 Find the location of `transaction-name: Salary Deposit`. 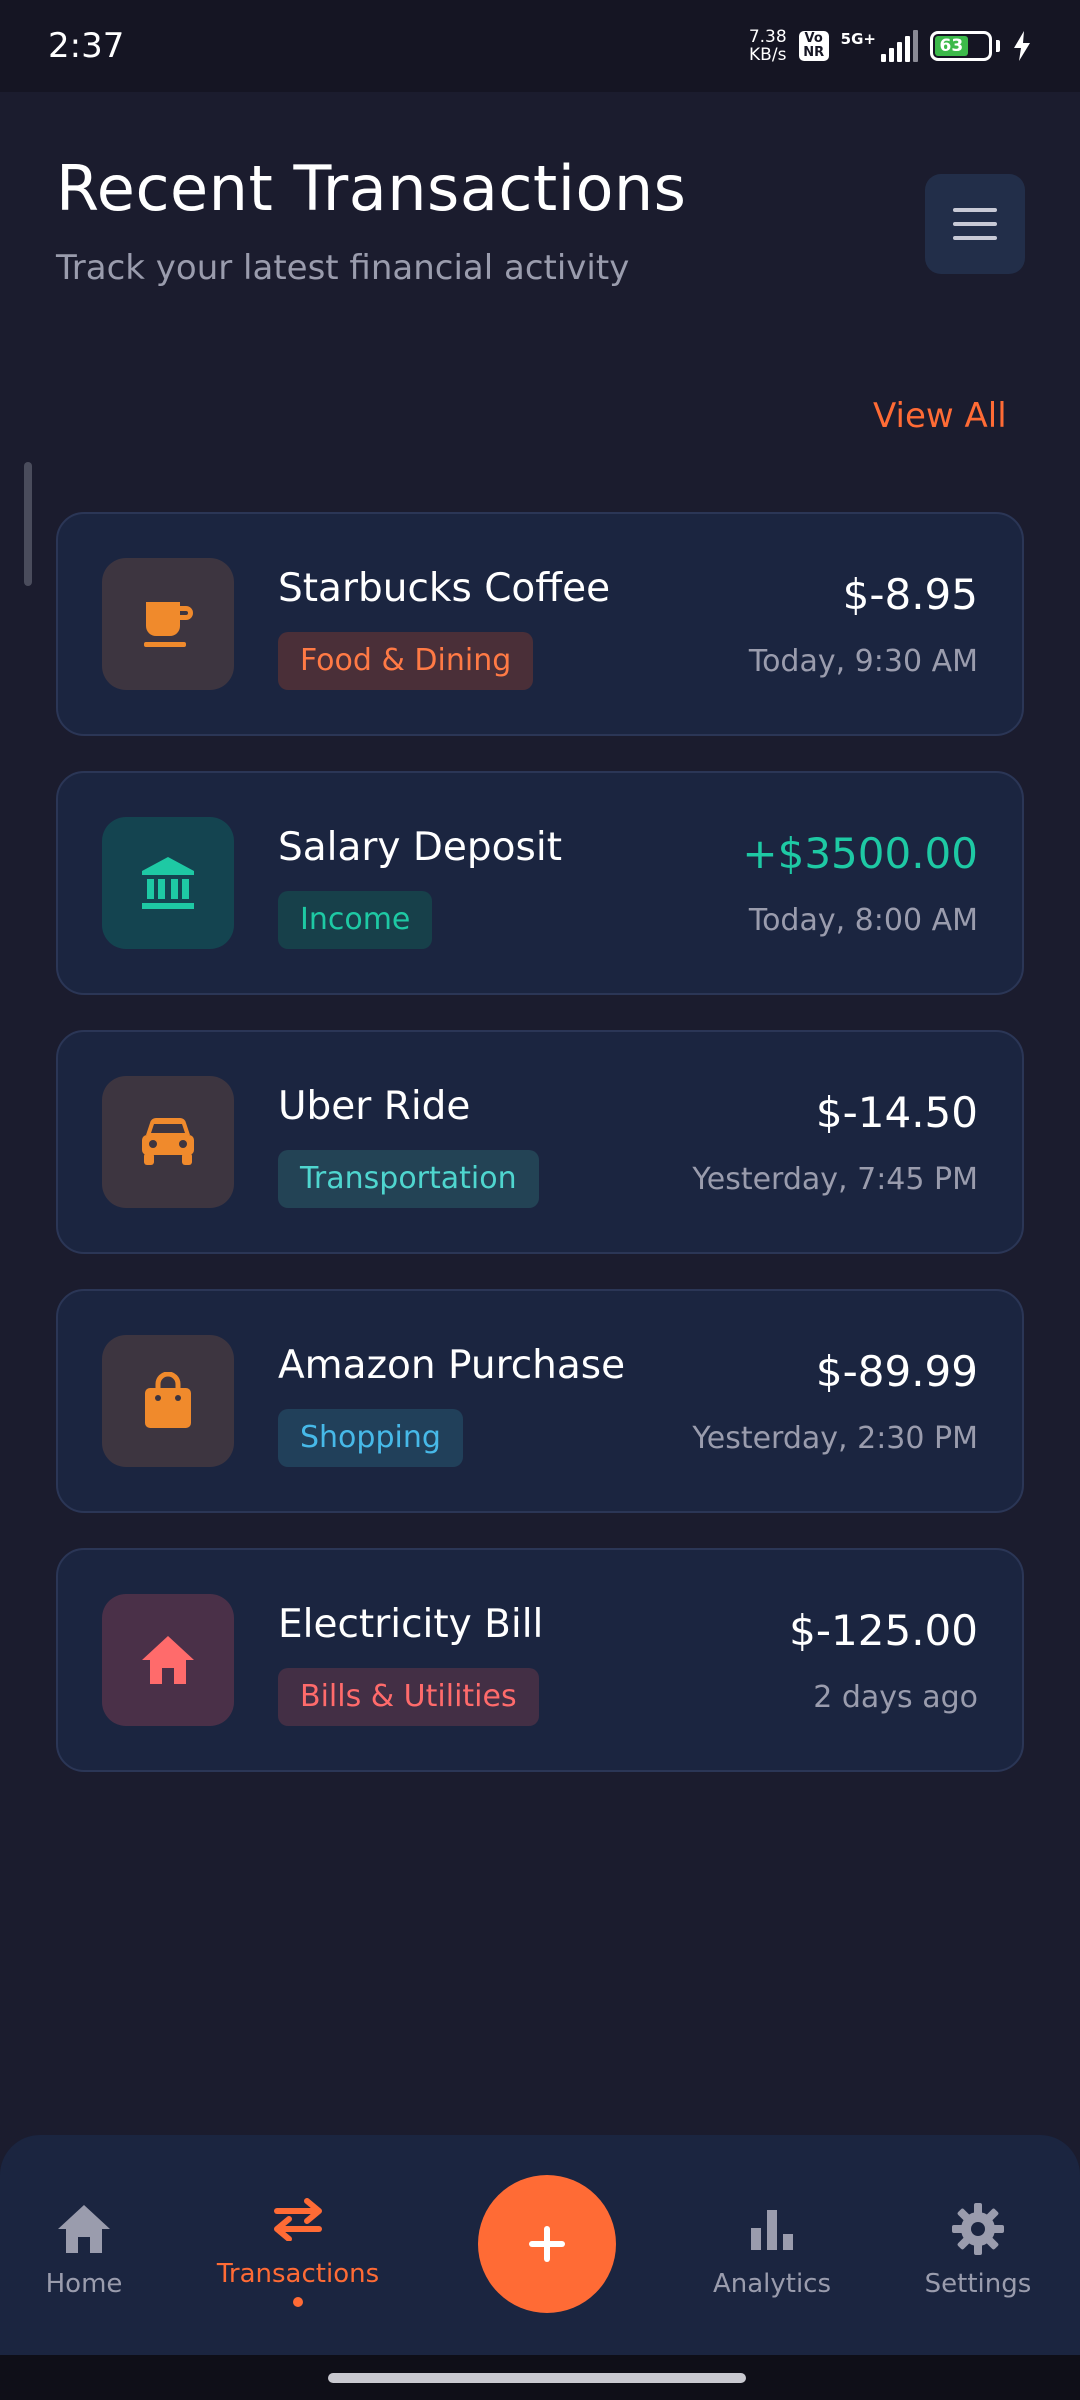

transaction-name: Salary Deposit is located at coordinates (420, 847).